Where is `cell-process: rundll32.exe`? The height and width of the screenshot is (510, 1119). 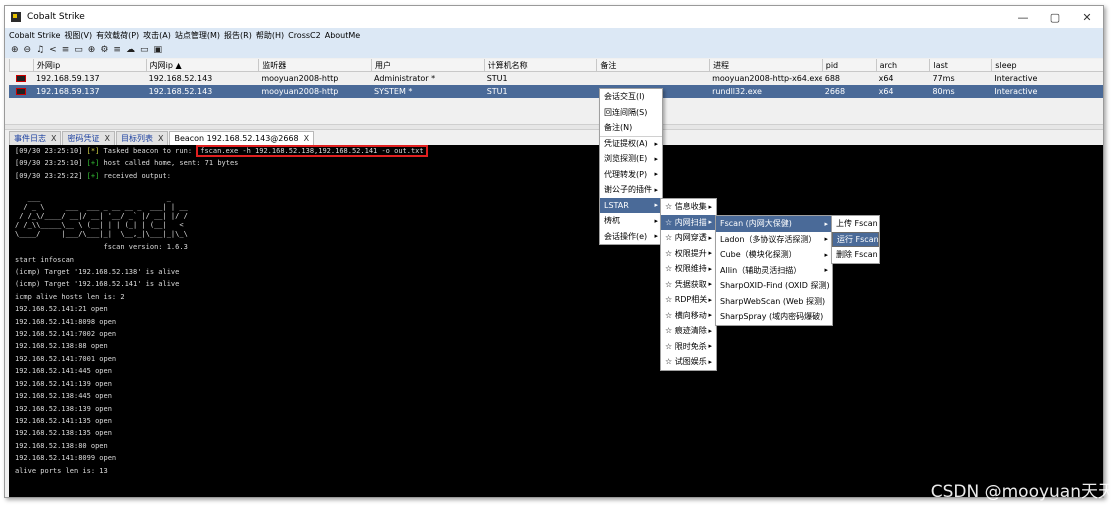
cell-process: rundll32.exe is located at coordinates (737, 91).